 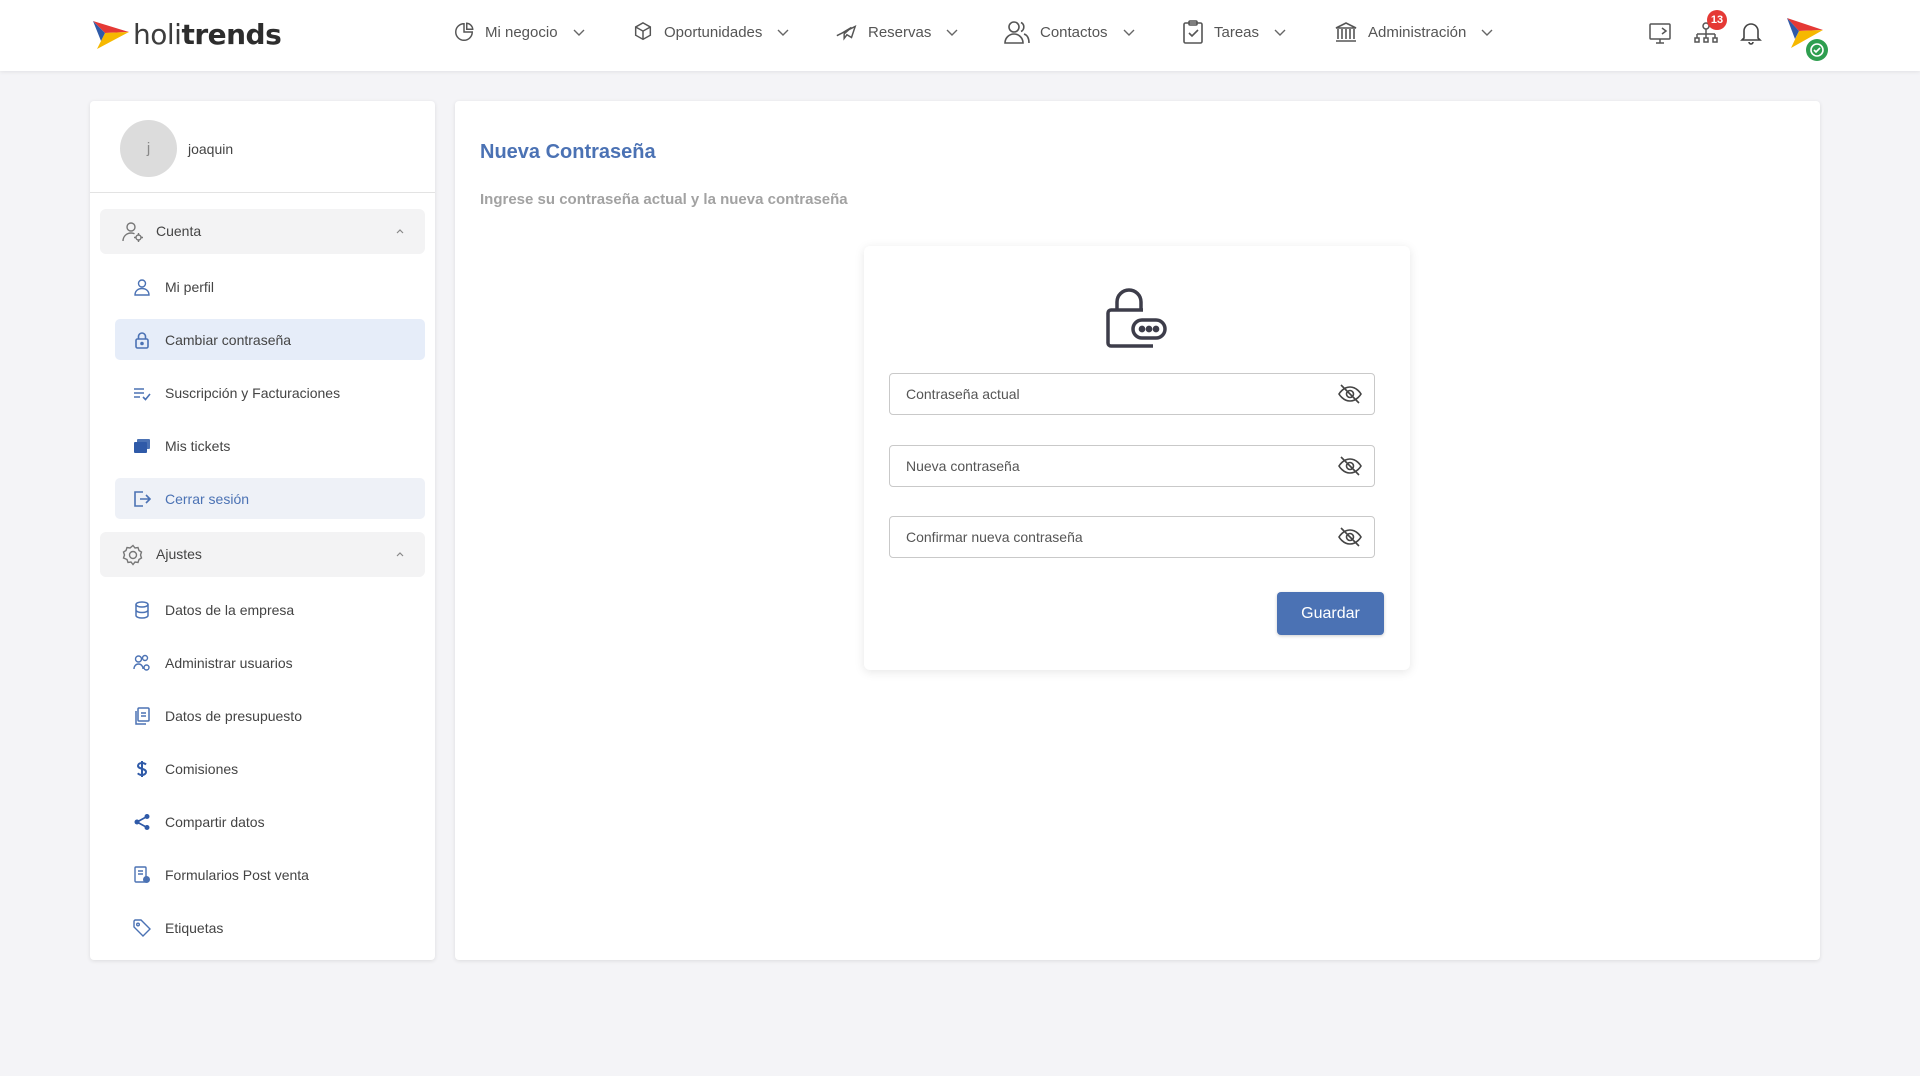 What do you see at coordinates (568, 152) in the screenshot?
I see `page-title: Nueva Contraseña` at bounding box center [568, 152].